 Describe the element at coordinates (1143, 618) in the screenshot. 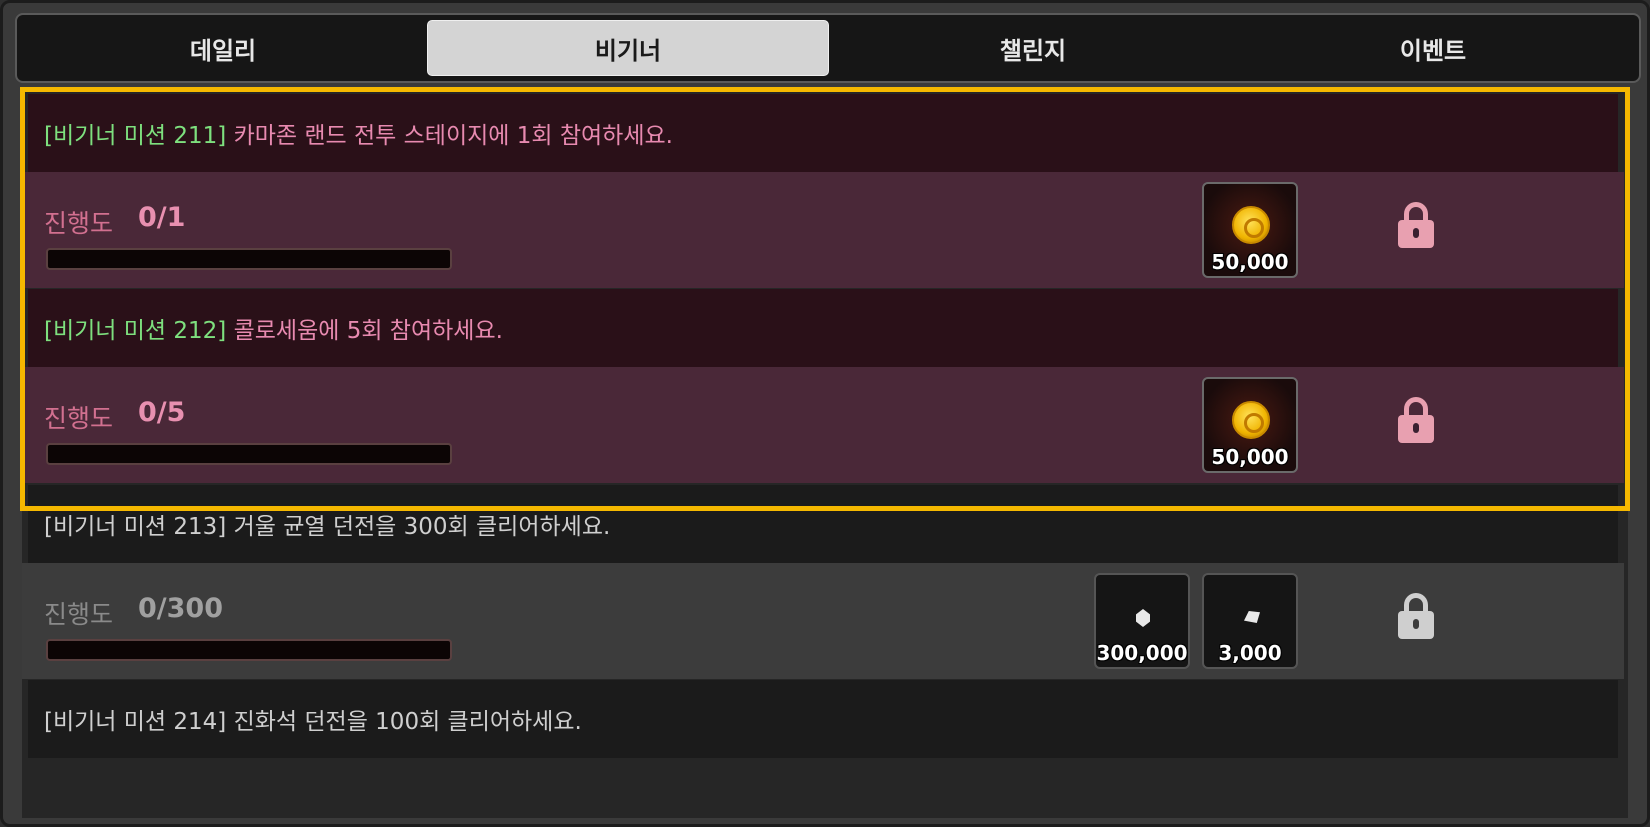

I see `crystal-icon` at that location.